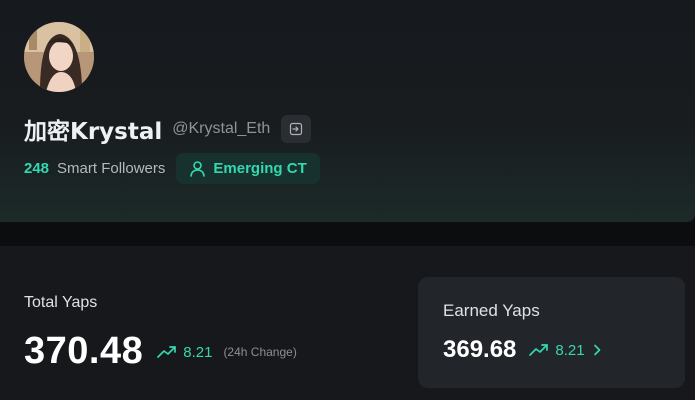 Image resolution: width=695 pixels, height=400 pixels. I want to click on total-yaps-value: 370.48, so click(84, 351).